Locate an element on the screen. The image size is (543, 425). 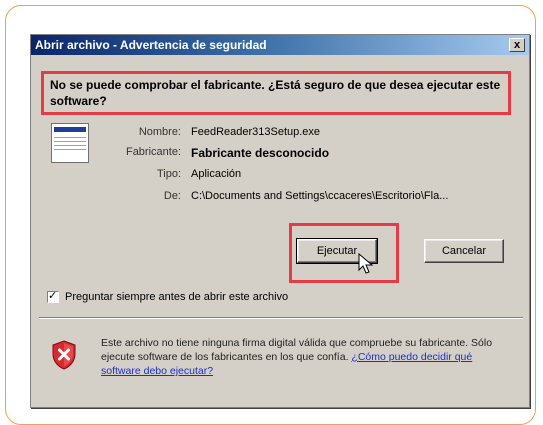
type-label: Tipo: is located at coordinates (168, 174).